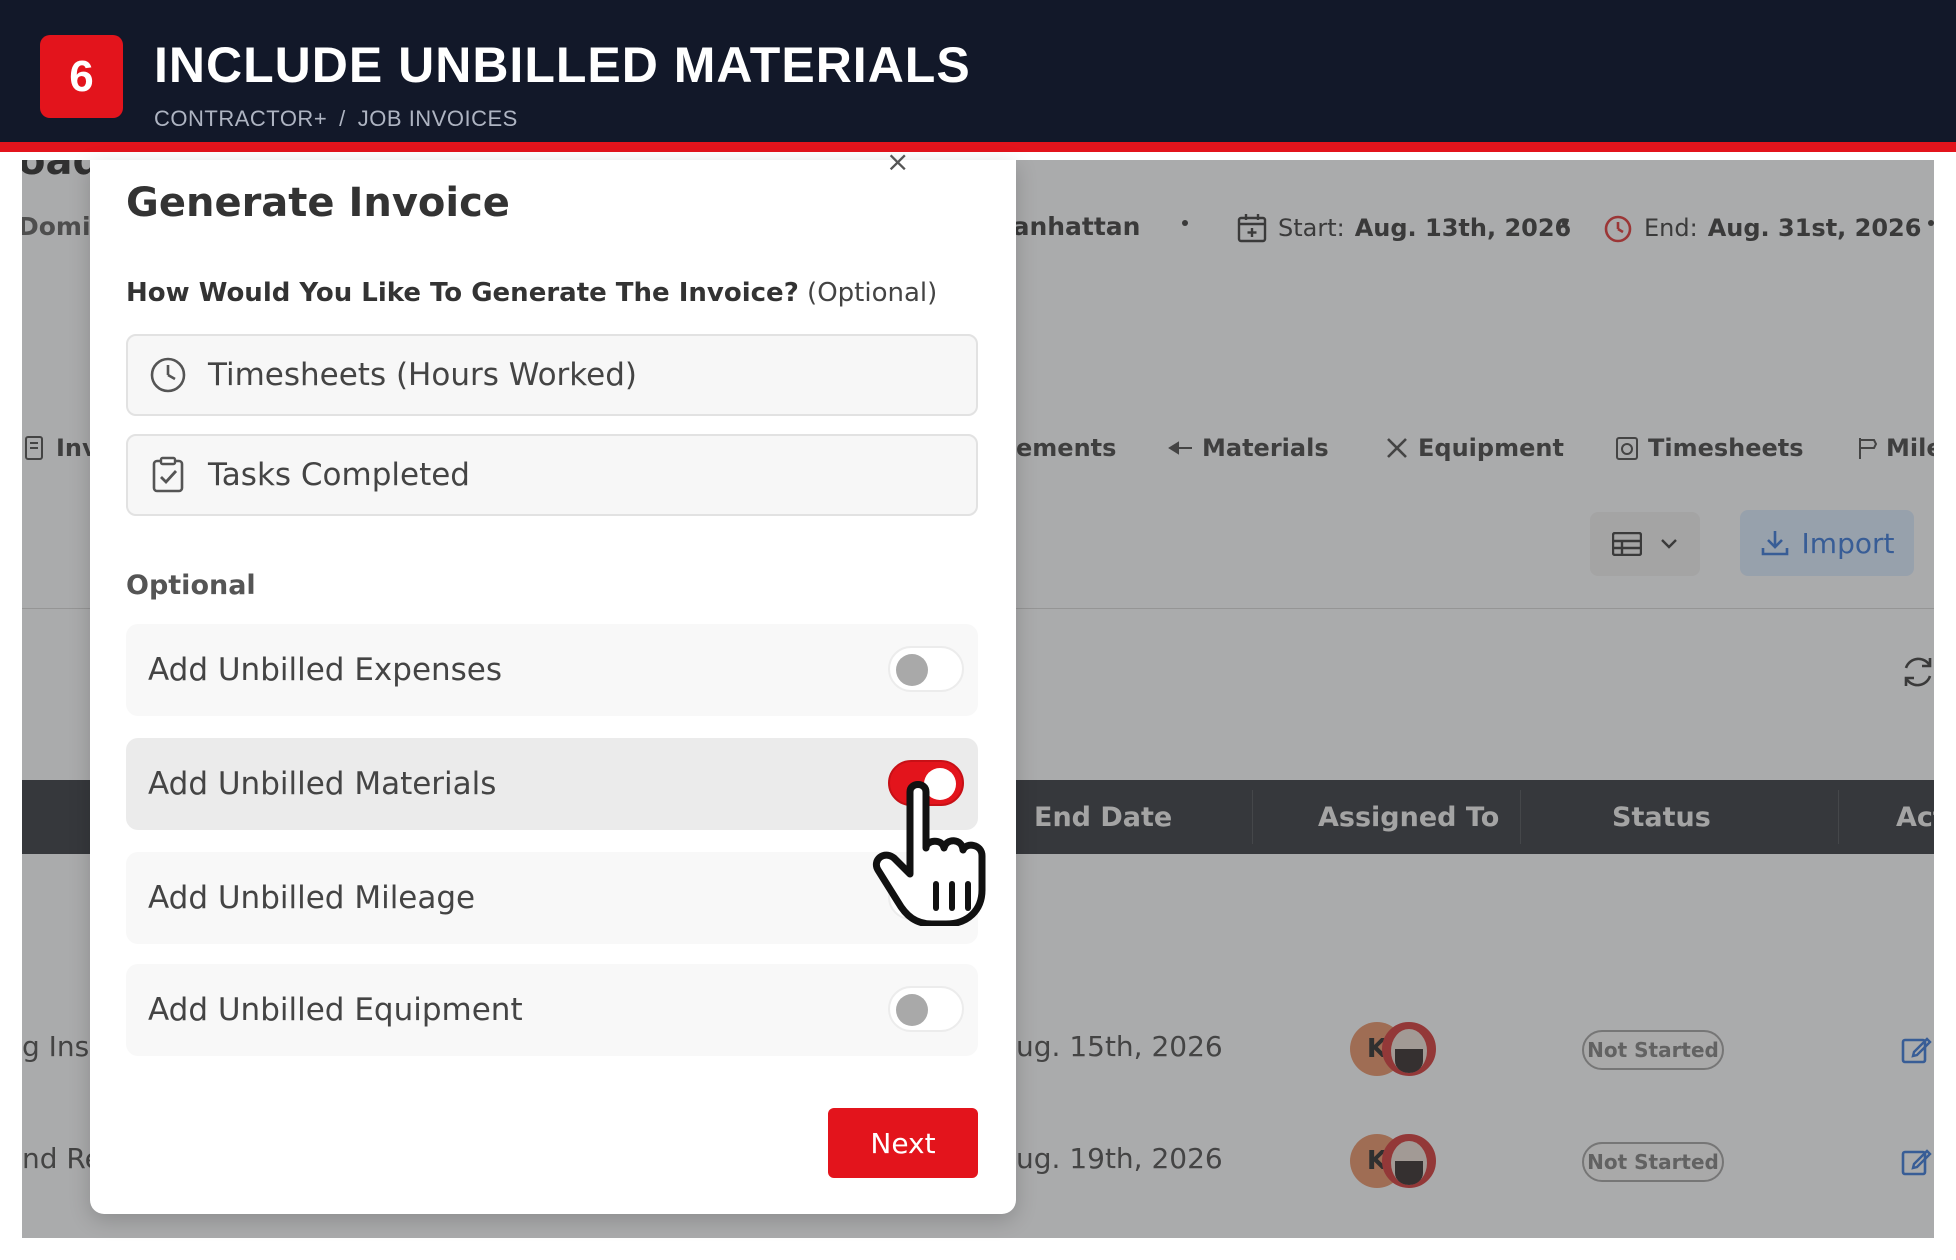 This screenshot has width=1956, height=1260. I want to click on clipboard-check-icon, so click(168, 474).